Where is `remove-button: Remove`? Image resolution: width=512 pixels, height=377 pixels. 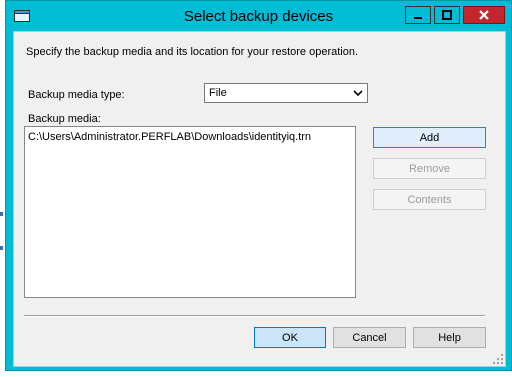 remove-button: Remove is located at coordinates (429, 168).